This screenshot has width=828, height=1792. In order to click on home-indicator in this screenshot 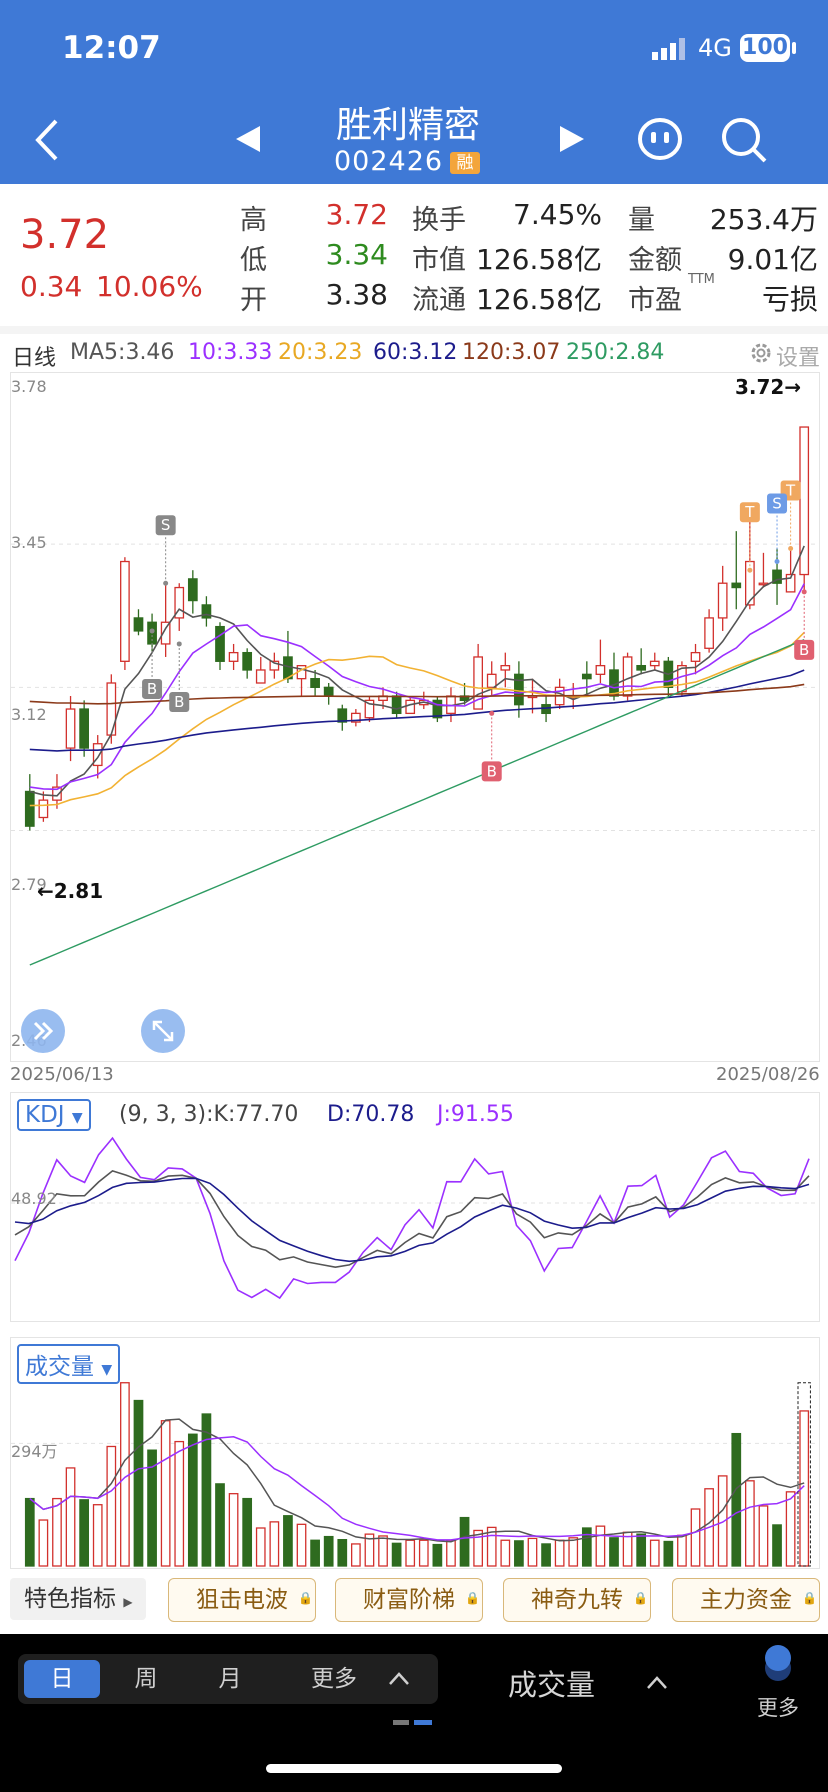, I will do `click(414, 1768)`.